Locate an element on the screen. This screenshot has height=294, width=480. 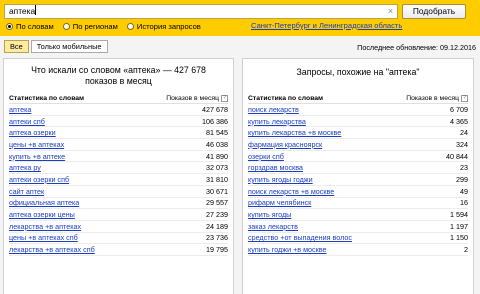
mode-by-words: По словам is located at coordinates (30, 26).